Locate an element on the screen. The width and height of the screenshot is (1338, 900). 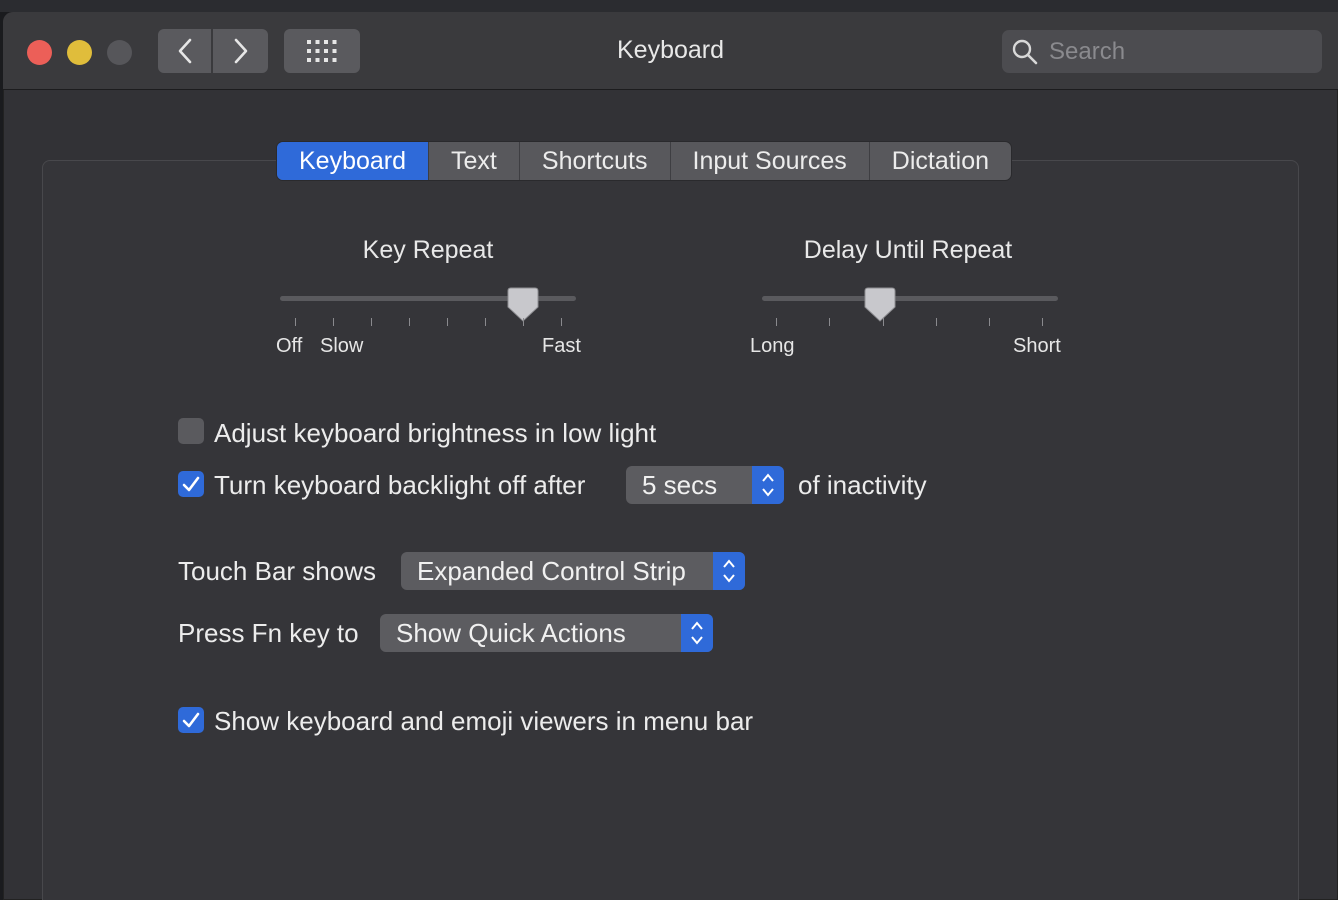
fn-key-label: Press Fn key to is located at coordinates (268, 633).